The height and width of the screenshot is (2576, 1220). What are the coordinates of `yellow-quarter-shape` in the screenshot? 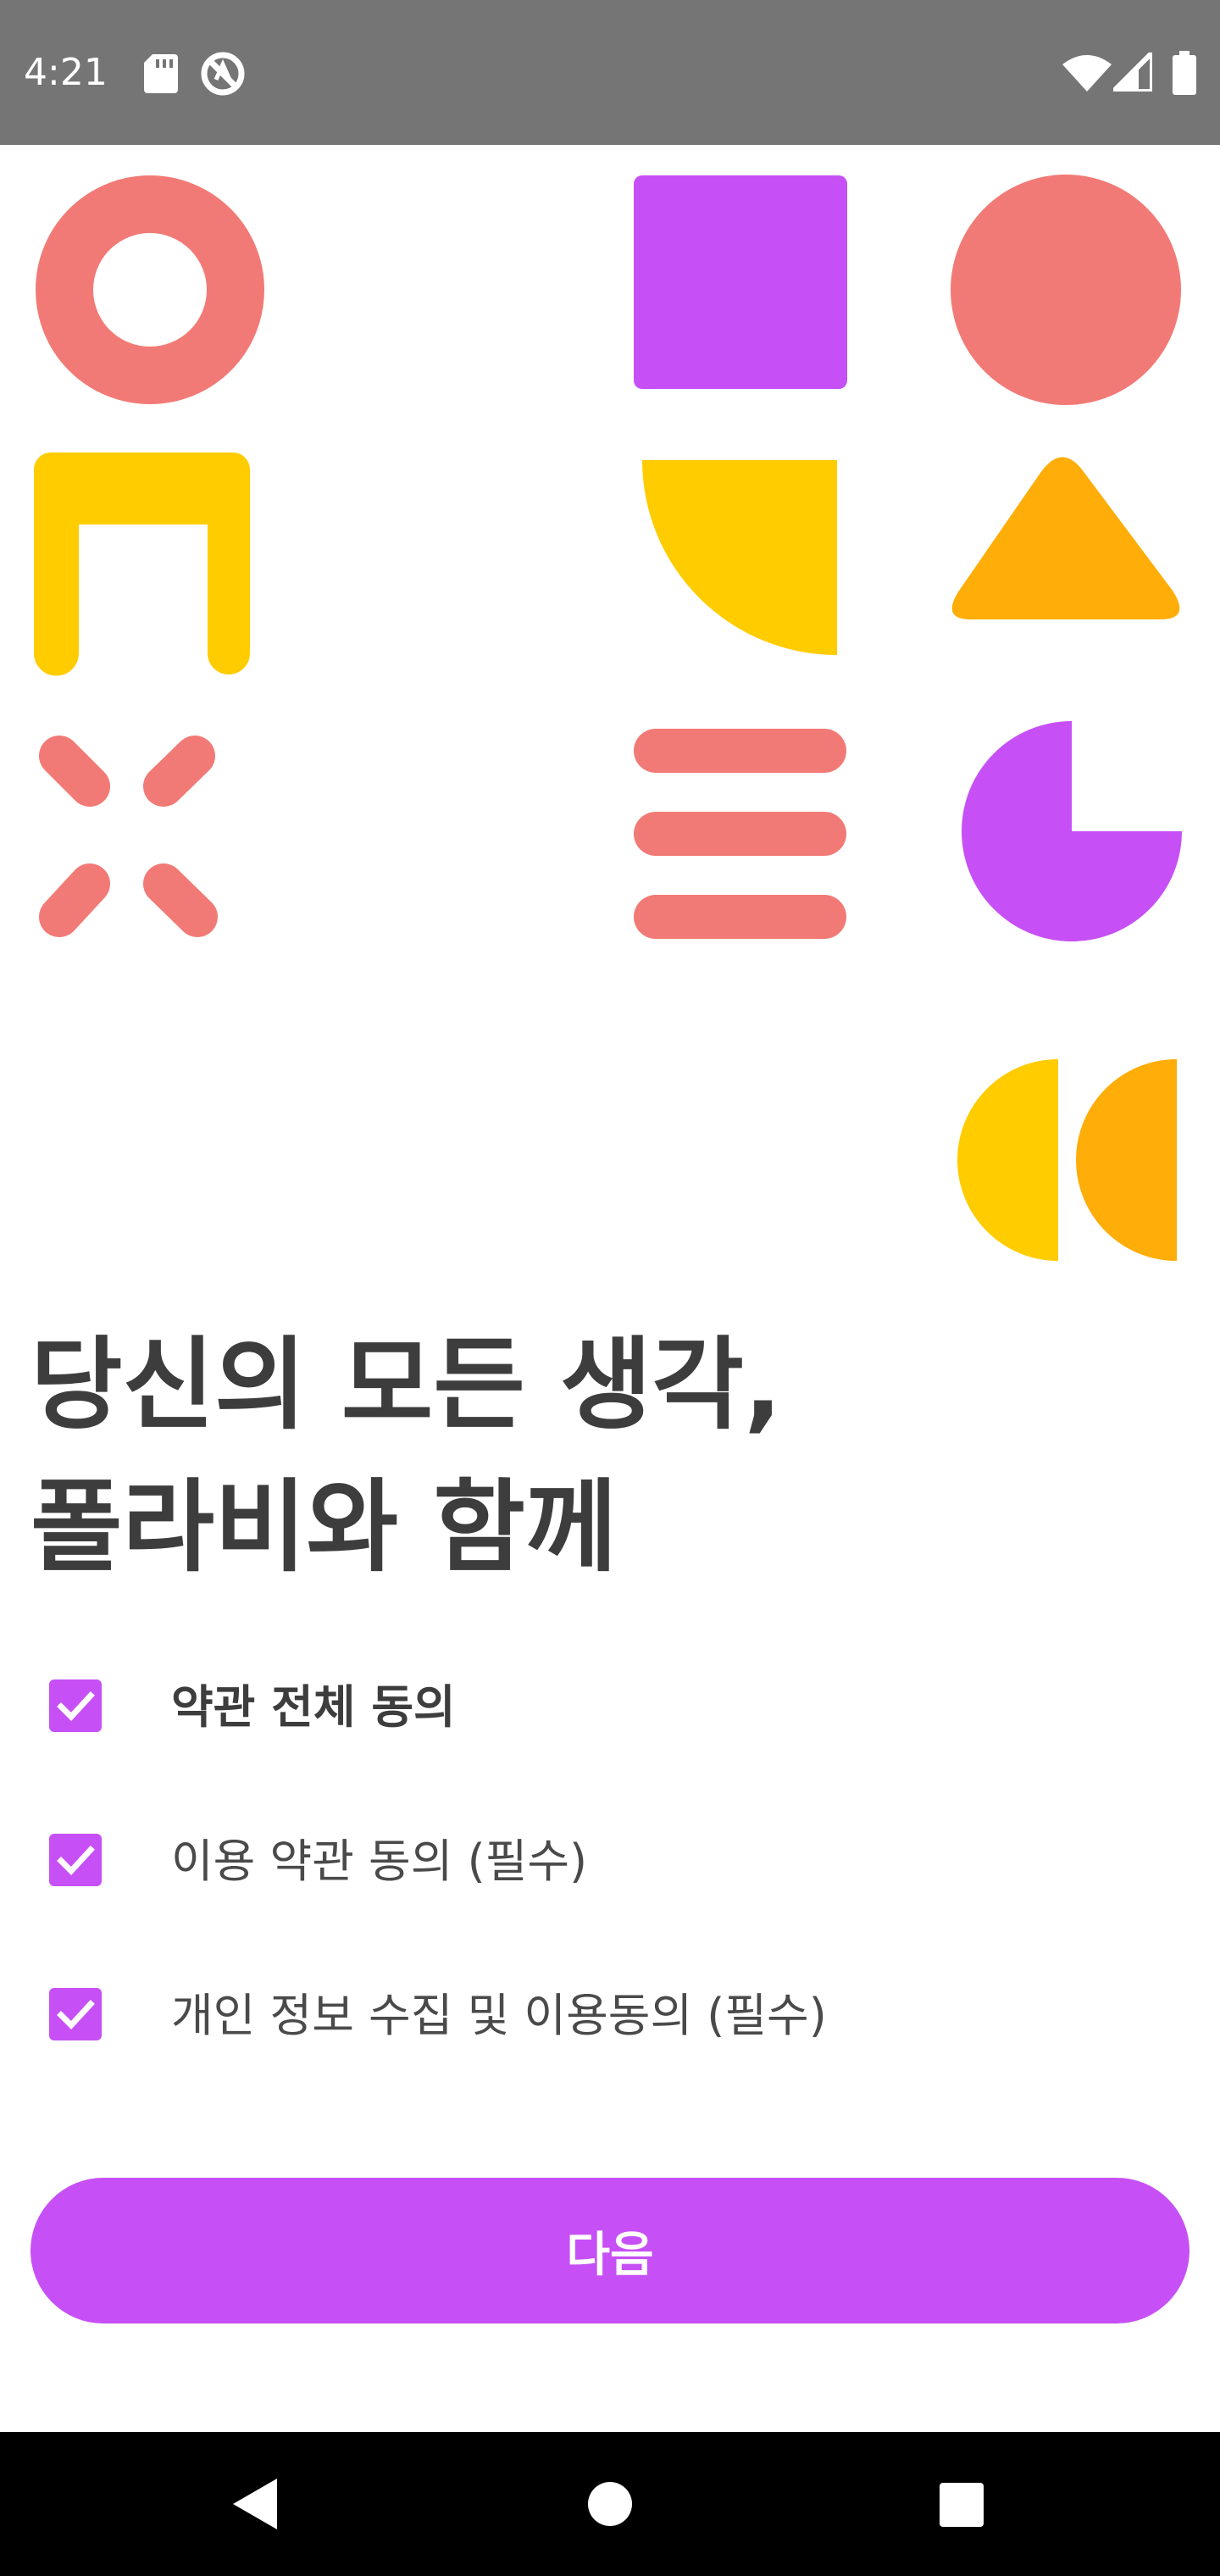 It's located at (739, 557).